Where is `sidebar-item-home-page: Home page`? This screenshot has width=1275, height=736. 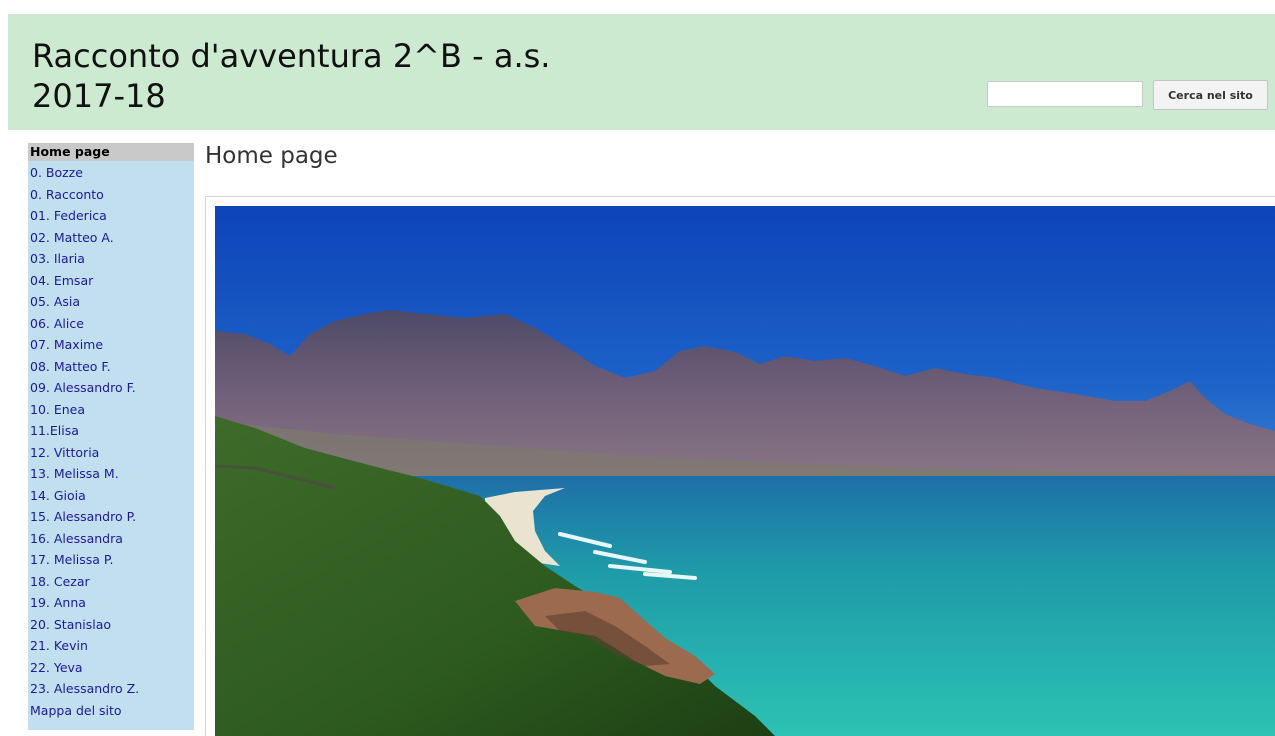
sidebar-item-home-page: Home page is located at coordinates (111, 152).